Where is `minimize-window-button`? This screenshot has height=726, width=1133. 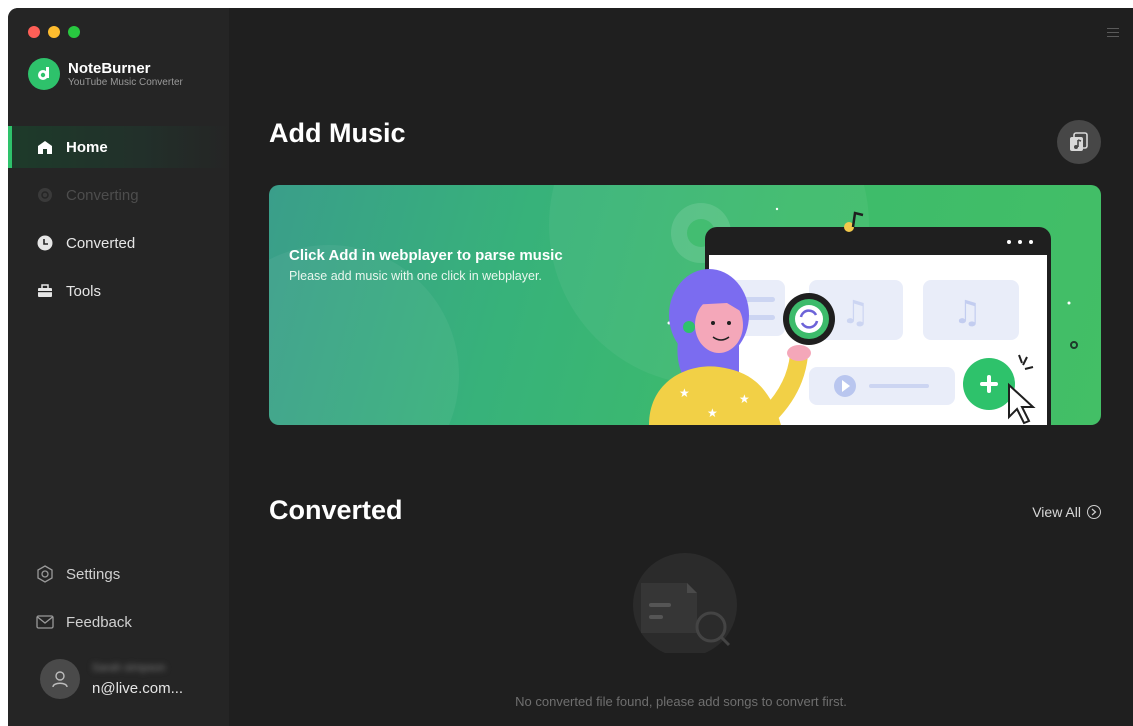
minimize-window-button is located at coordinates (54, 32).